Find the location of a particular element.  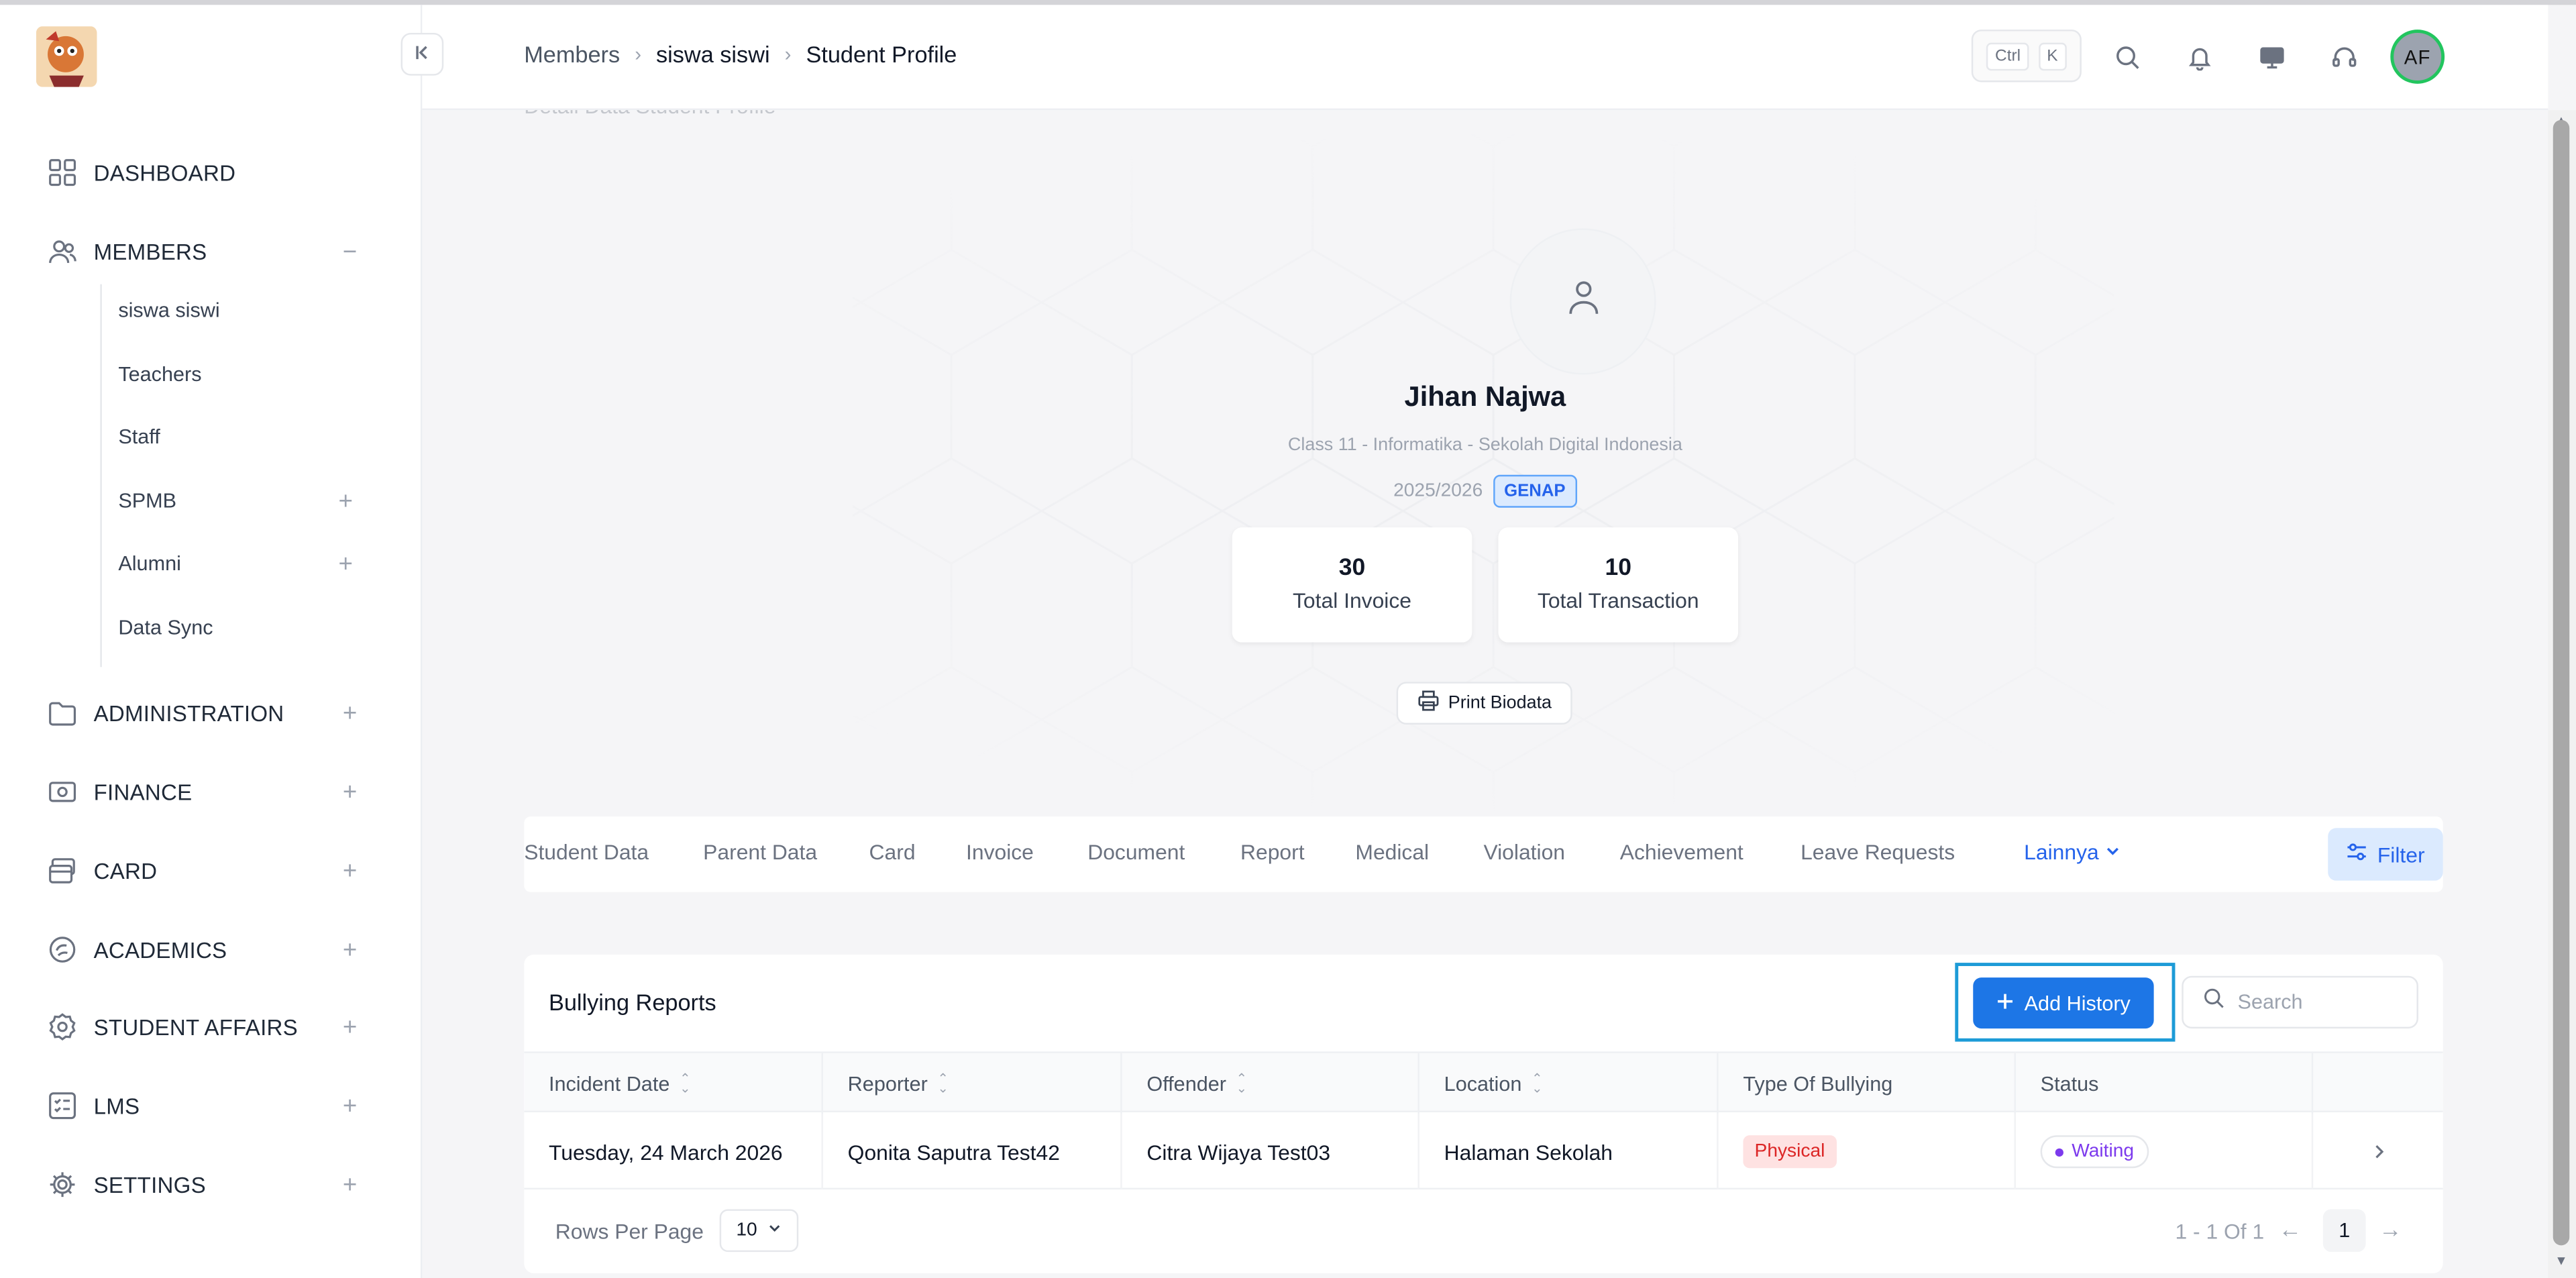

top-border is located at coordinates (1288, 2).